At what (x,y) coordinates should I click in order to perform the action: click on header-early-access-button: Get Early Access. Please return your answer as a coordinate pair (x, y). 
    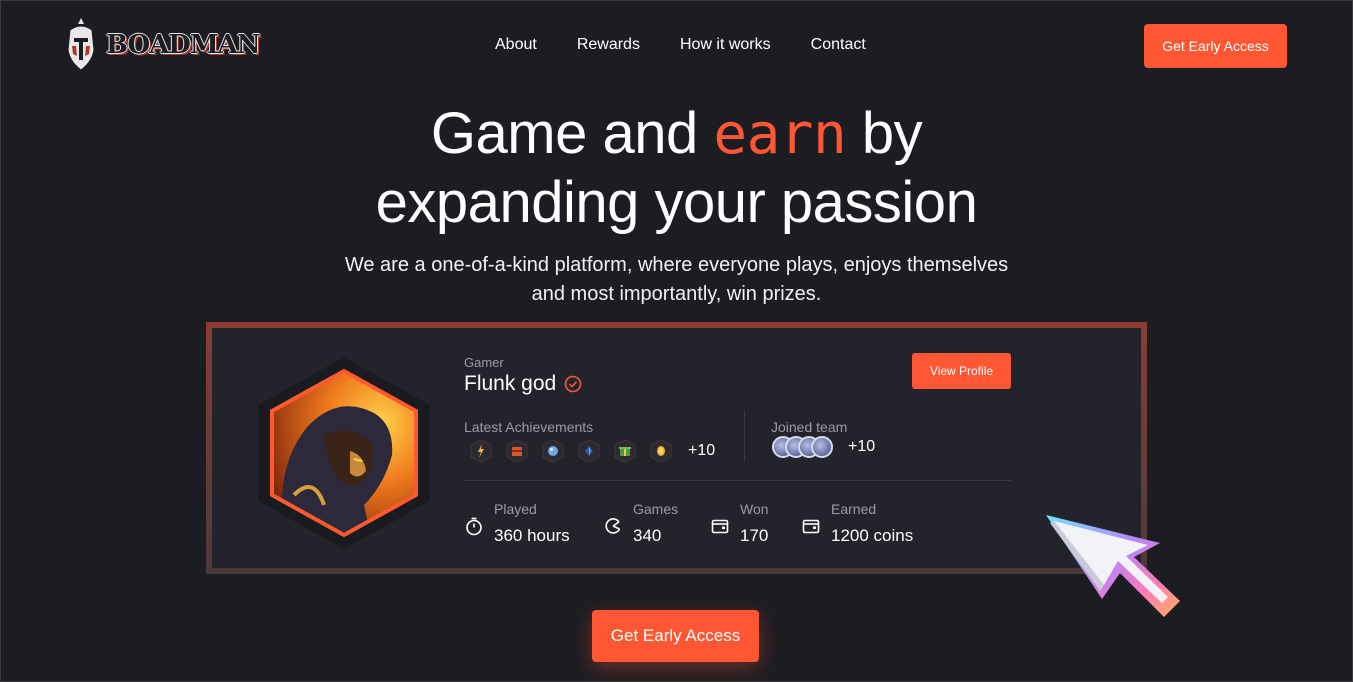
    Looking at the image, I should click on (1215, 46).